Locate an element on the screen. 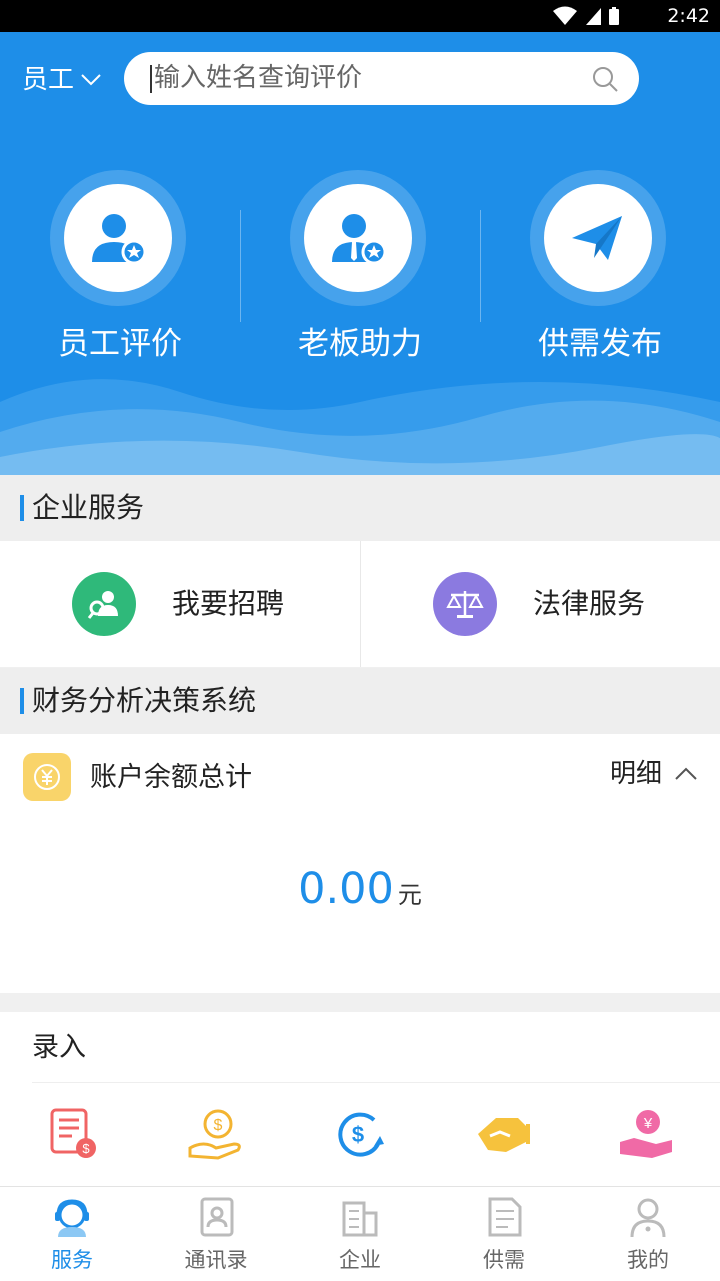 The height and width of the screenshot is (1281, 720). tab-service: 服务 is located at coordinates (72, 1234).